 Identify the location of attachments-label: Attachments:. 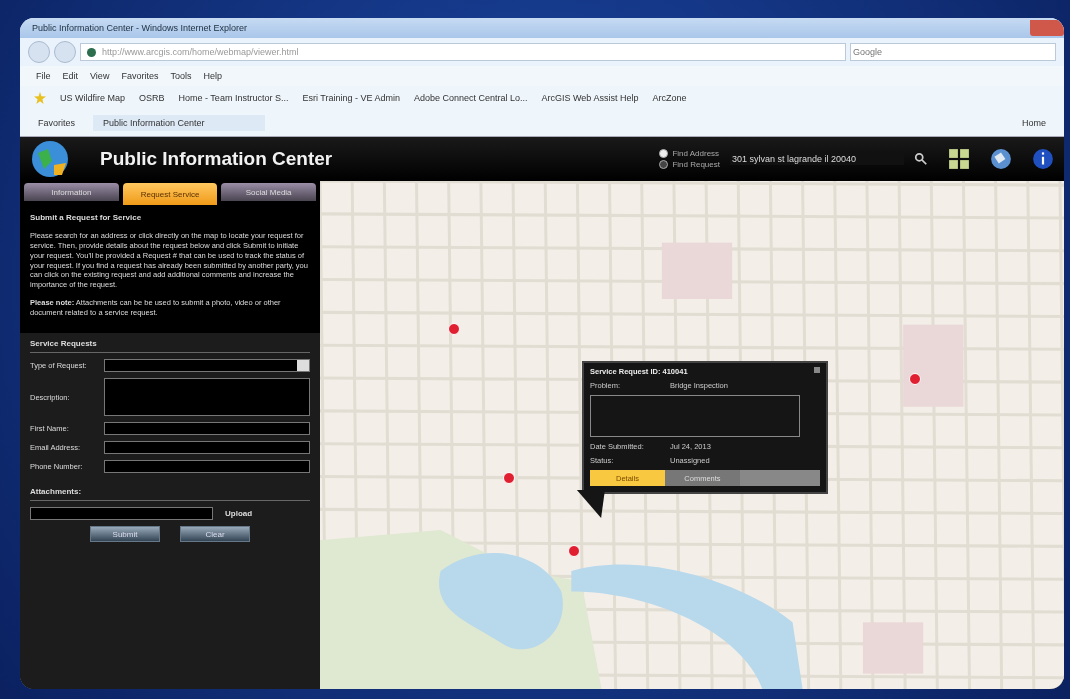
(170, 490).